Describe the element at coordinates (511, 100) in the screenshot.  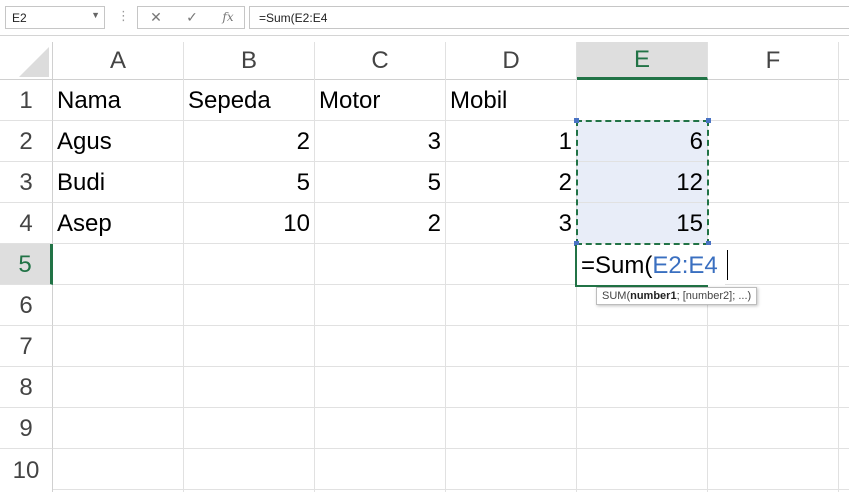
I see `cell-d1: Mobil` at that location.